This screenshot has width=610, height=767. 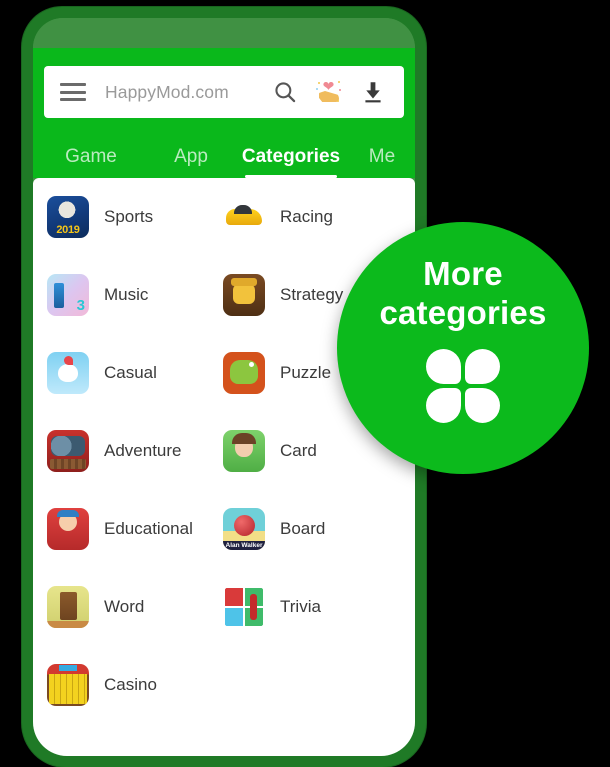 I want to click on list-item: Board, so click(x=313, y=529).